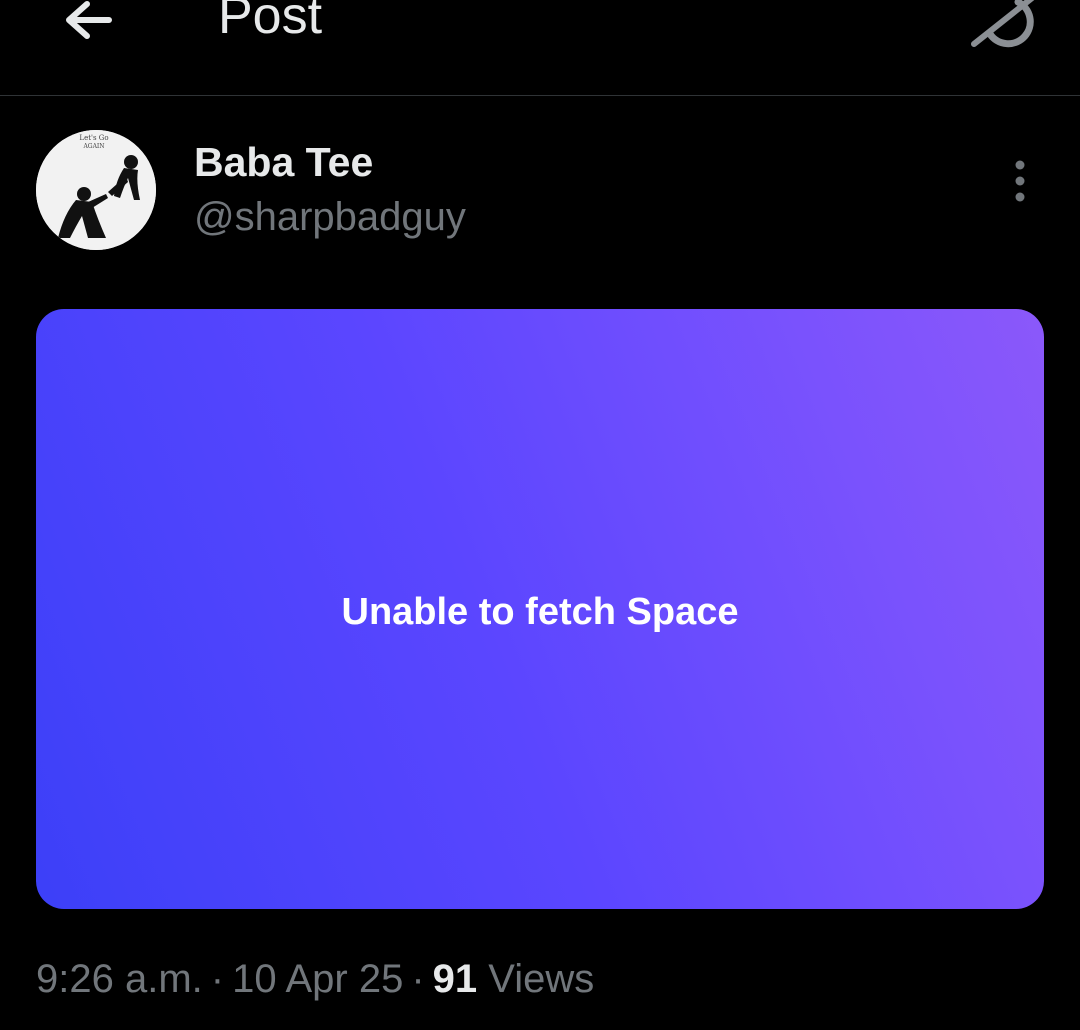 This screenshot has width=1080, height=1030. Describe the element at coordinates (93, 146) in the screenshot. I see `avatar-caption-2: AGAIN` at that location.